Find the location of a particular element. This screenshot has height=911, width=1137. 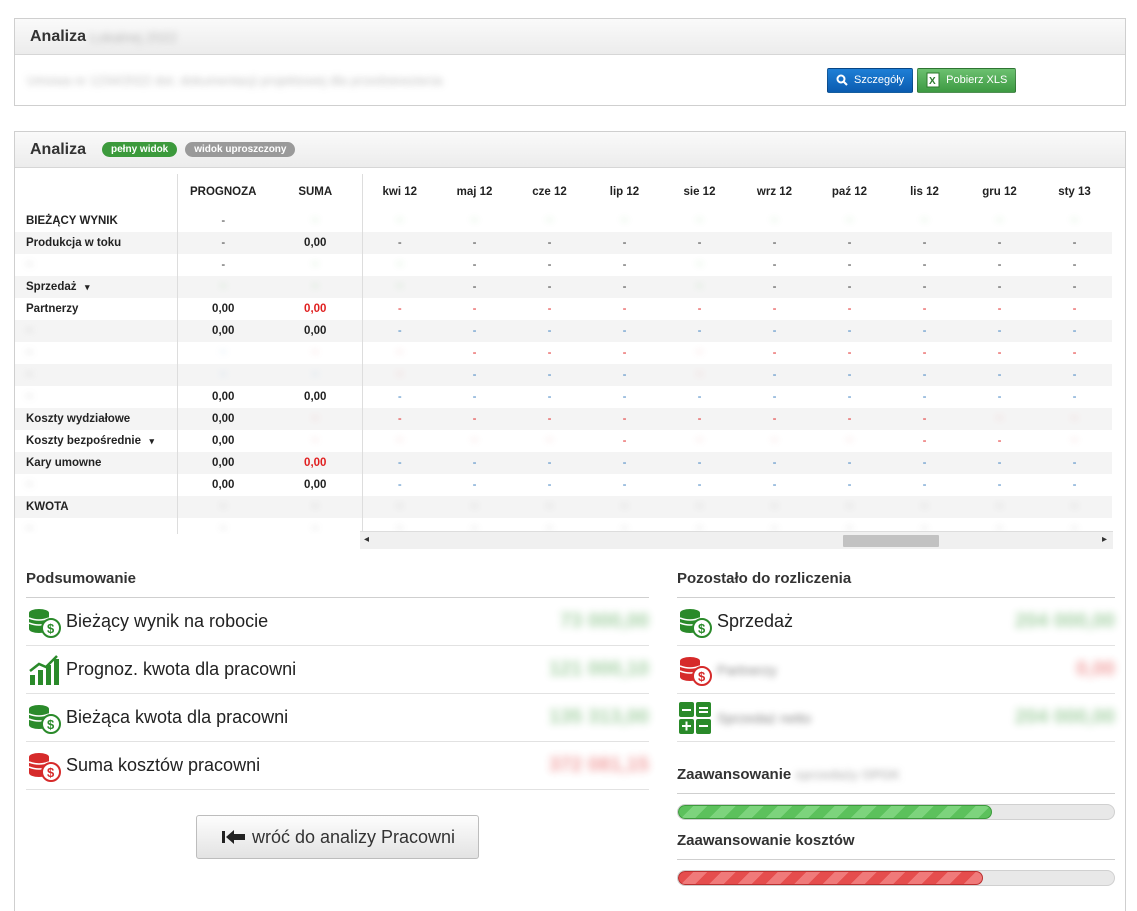

row-label: Sprzedaż ▾ is located at coordinates (96, 287).